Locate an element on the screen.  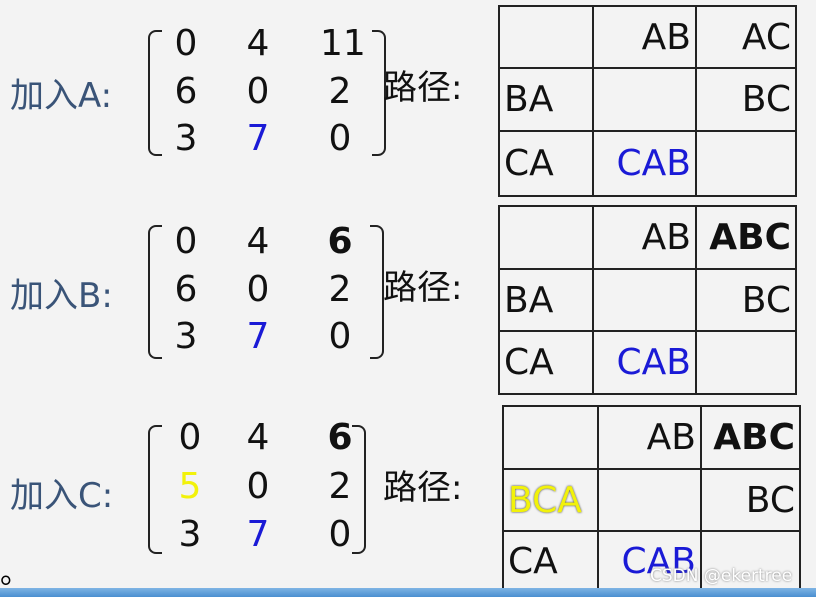
path-table: AB AC BA BC CA CAB is located at coordinates (647, 101).